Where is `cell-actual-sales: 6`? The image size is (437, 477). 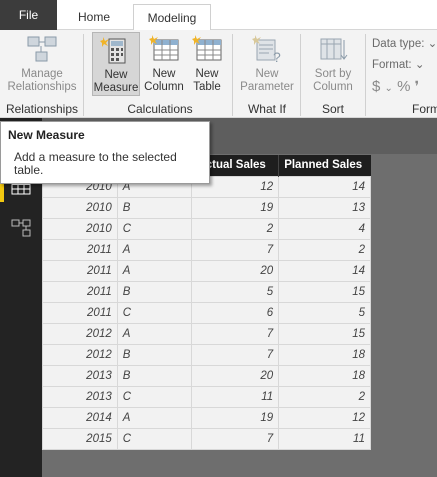 cell-actual-sales: 6 is located at coordinates (235, 312).